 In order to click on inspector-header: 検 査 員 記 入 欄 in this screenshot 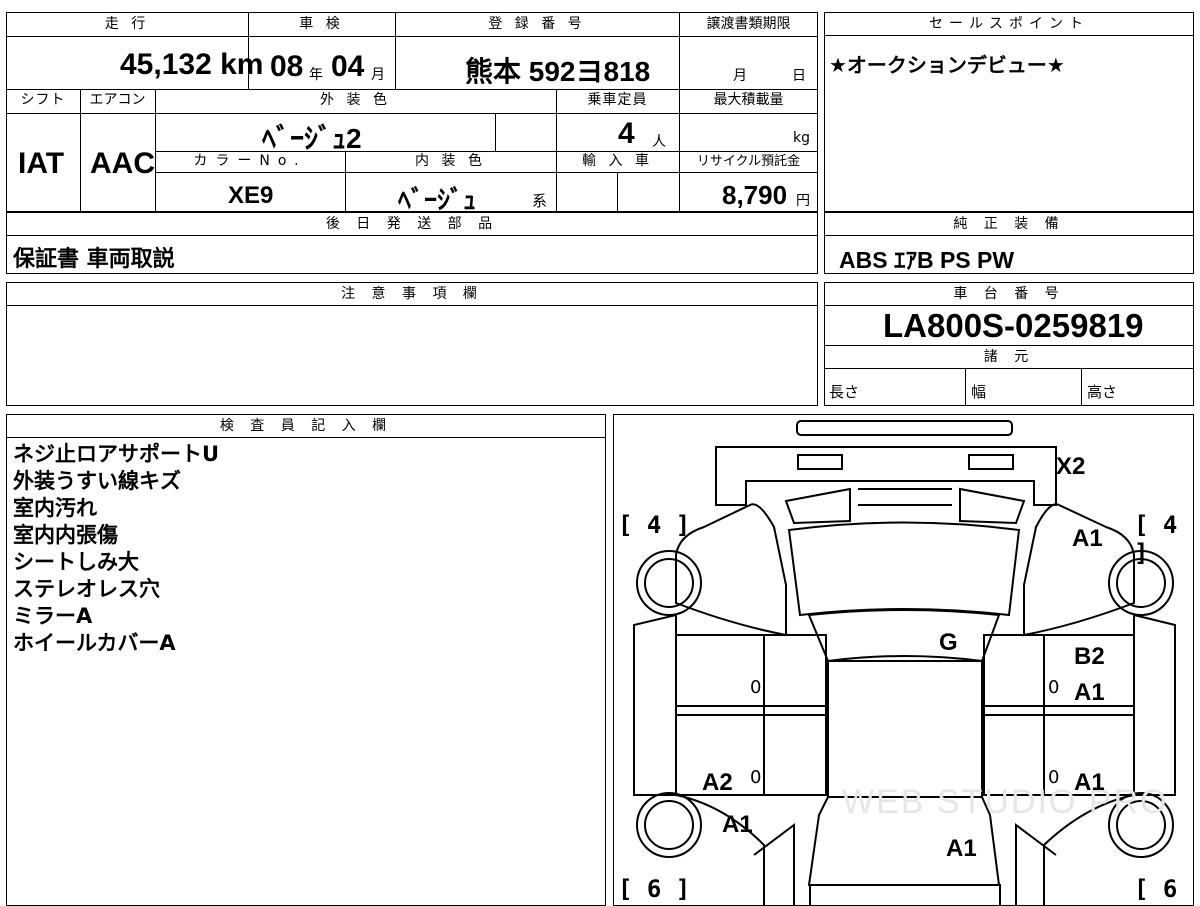, I will do `click(306, 426)`.